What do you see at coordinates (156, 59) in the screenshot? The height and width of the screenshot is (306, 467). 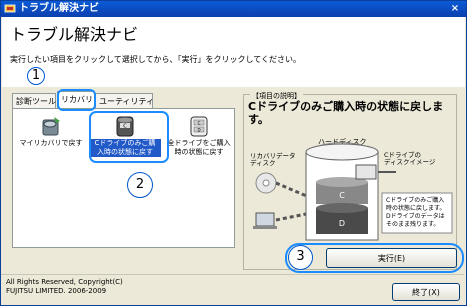 I see `instruction-text: 実行したい項目をクリックして選択してから、「実行」をクリックしてください。` at bounding box center [156, 59].